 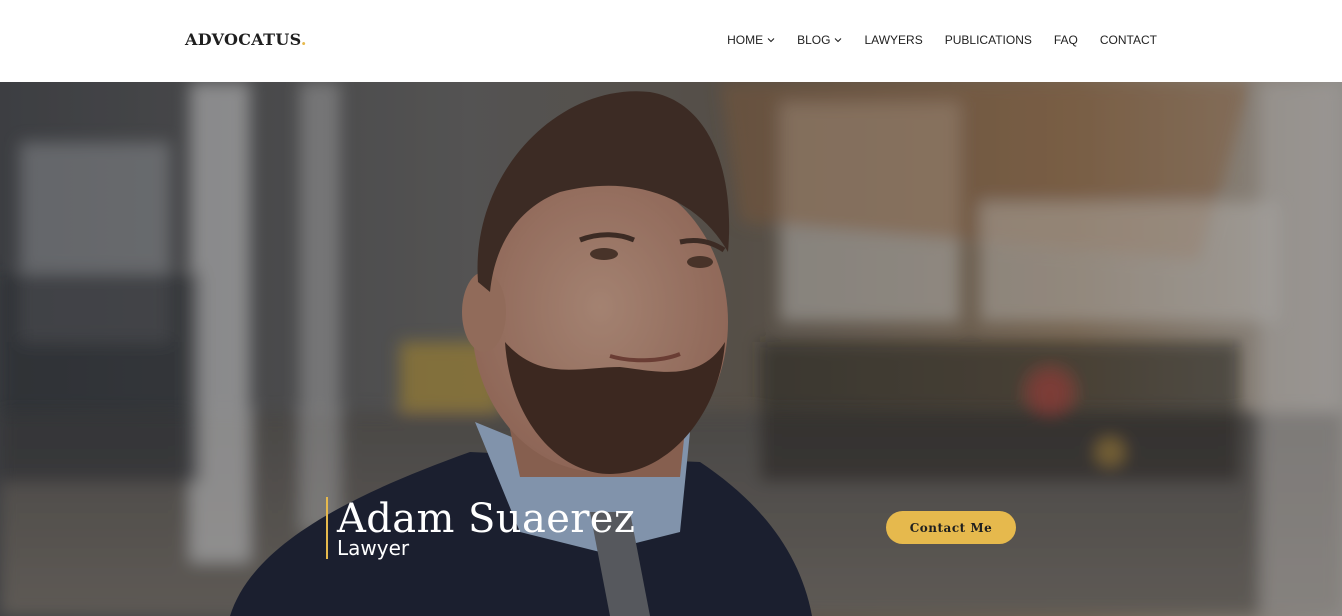 I want to click on nav-item-publications: PUBLICATIONS, so click(x=988, y=40).